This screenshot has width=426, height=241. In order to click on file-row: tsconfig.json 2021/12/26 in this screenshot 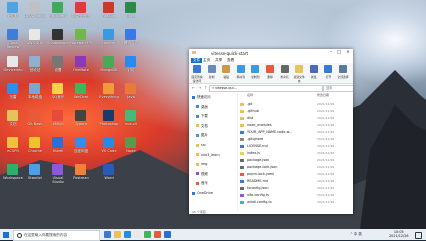, I will do `click(296, 188)`.